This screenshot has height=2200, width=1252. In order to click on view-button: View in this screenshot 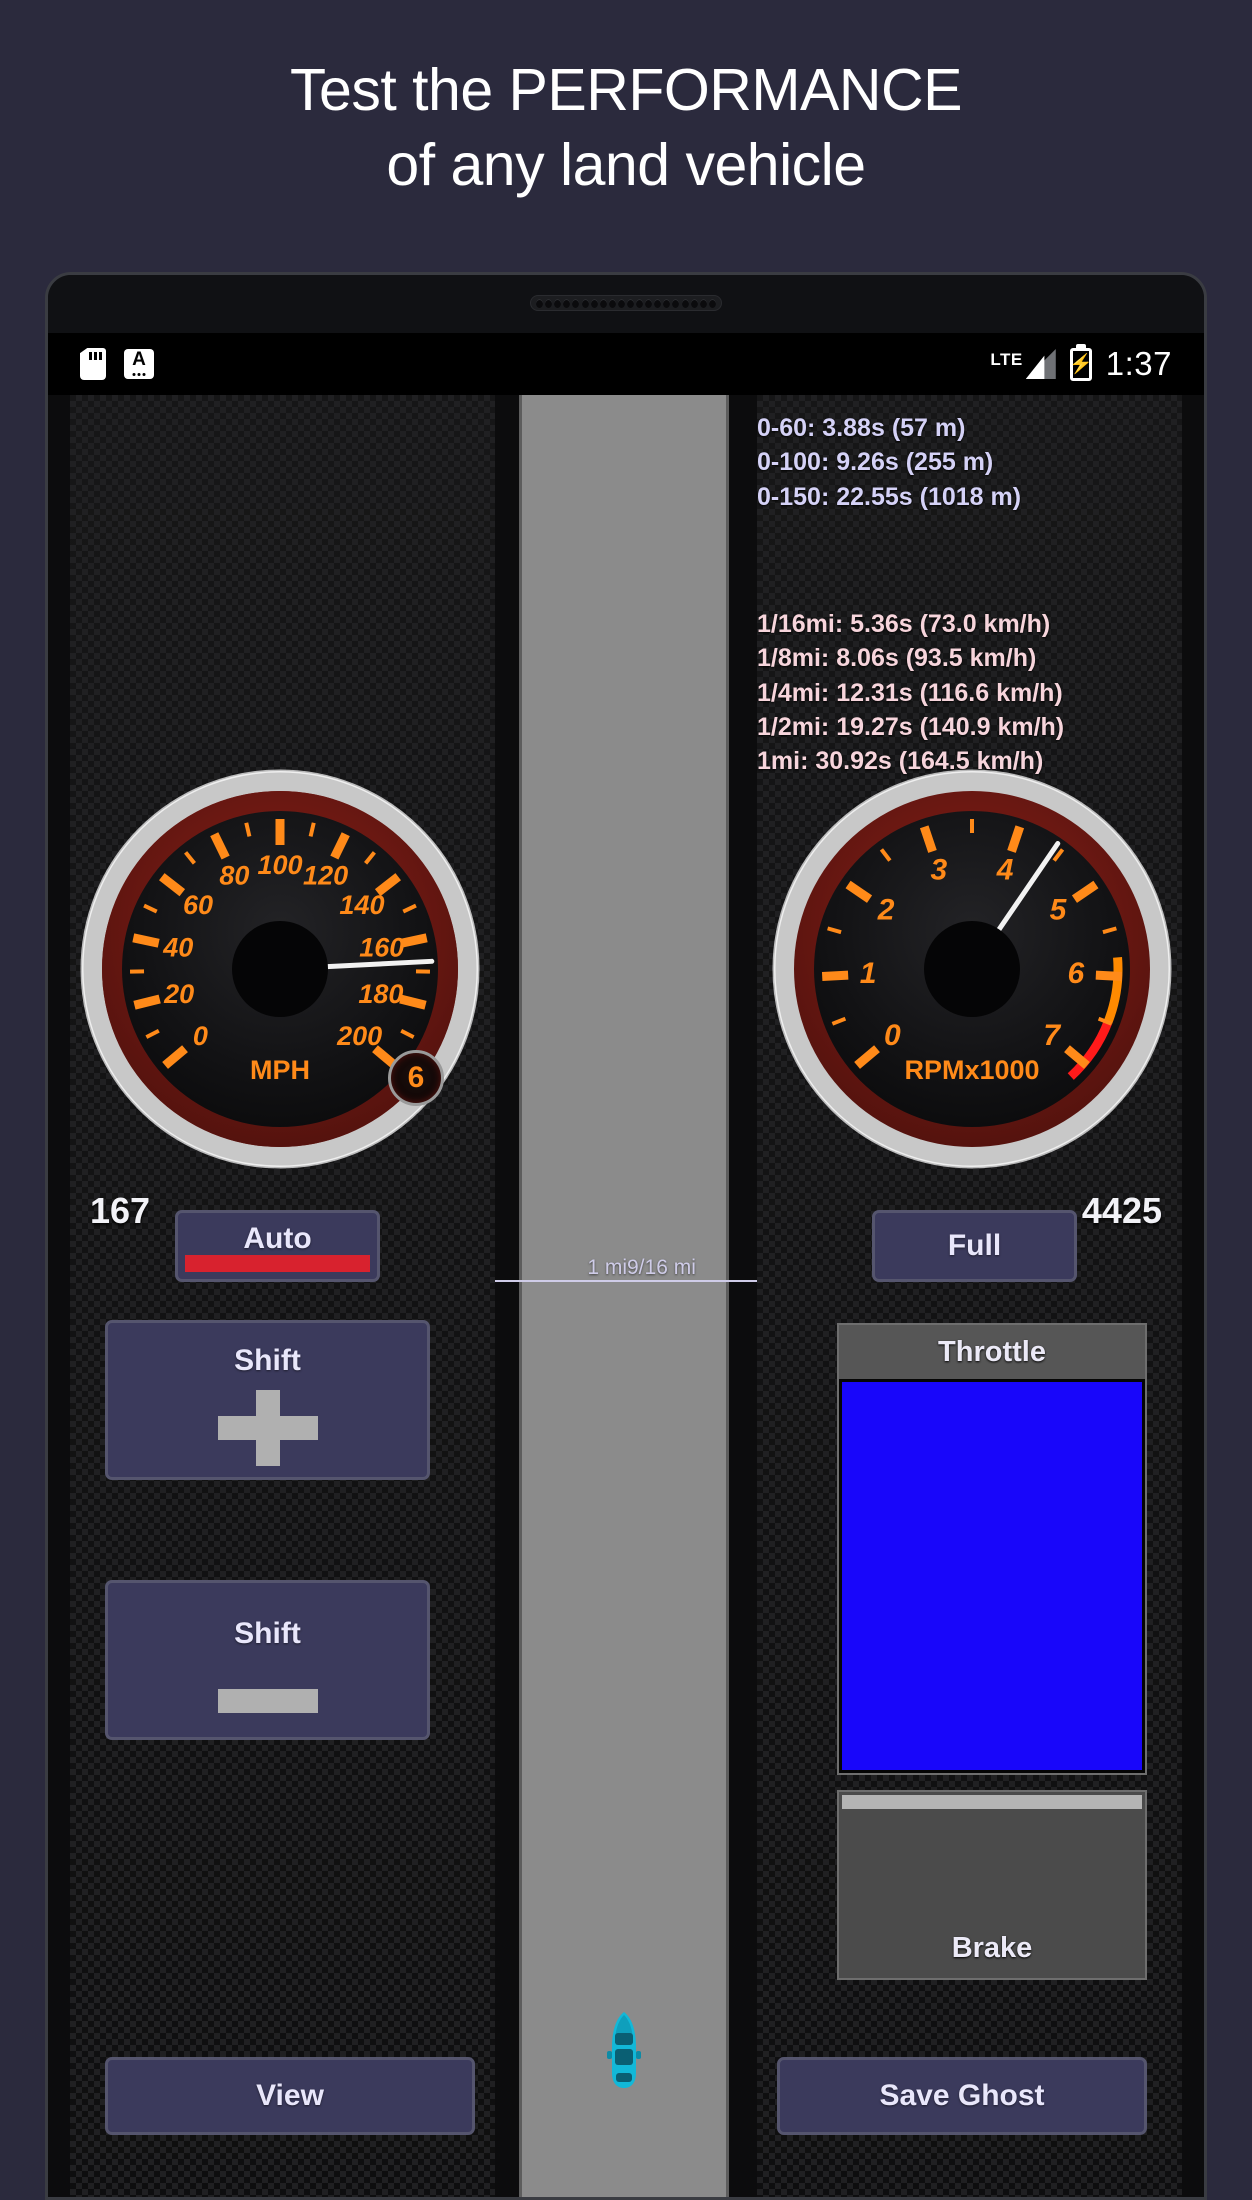, I will do `click(290, 2096)`.